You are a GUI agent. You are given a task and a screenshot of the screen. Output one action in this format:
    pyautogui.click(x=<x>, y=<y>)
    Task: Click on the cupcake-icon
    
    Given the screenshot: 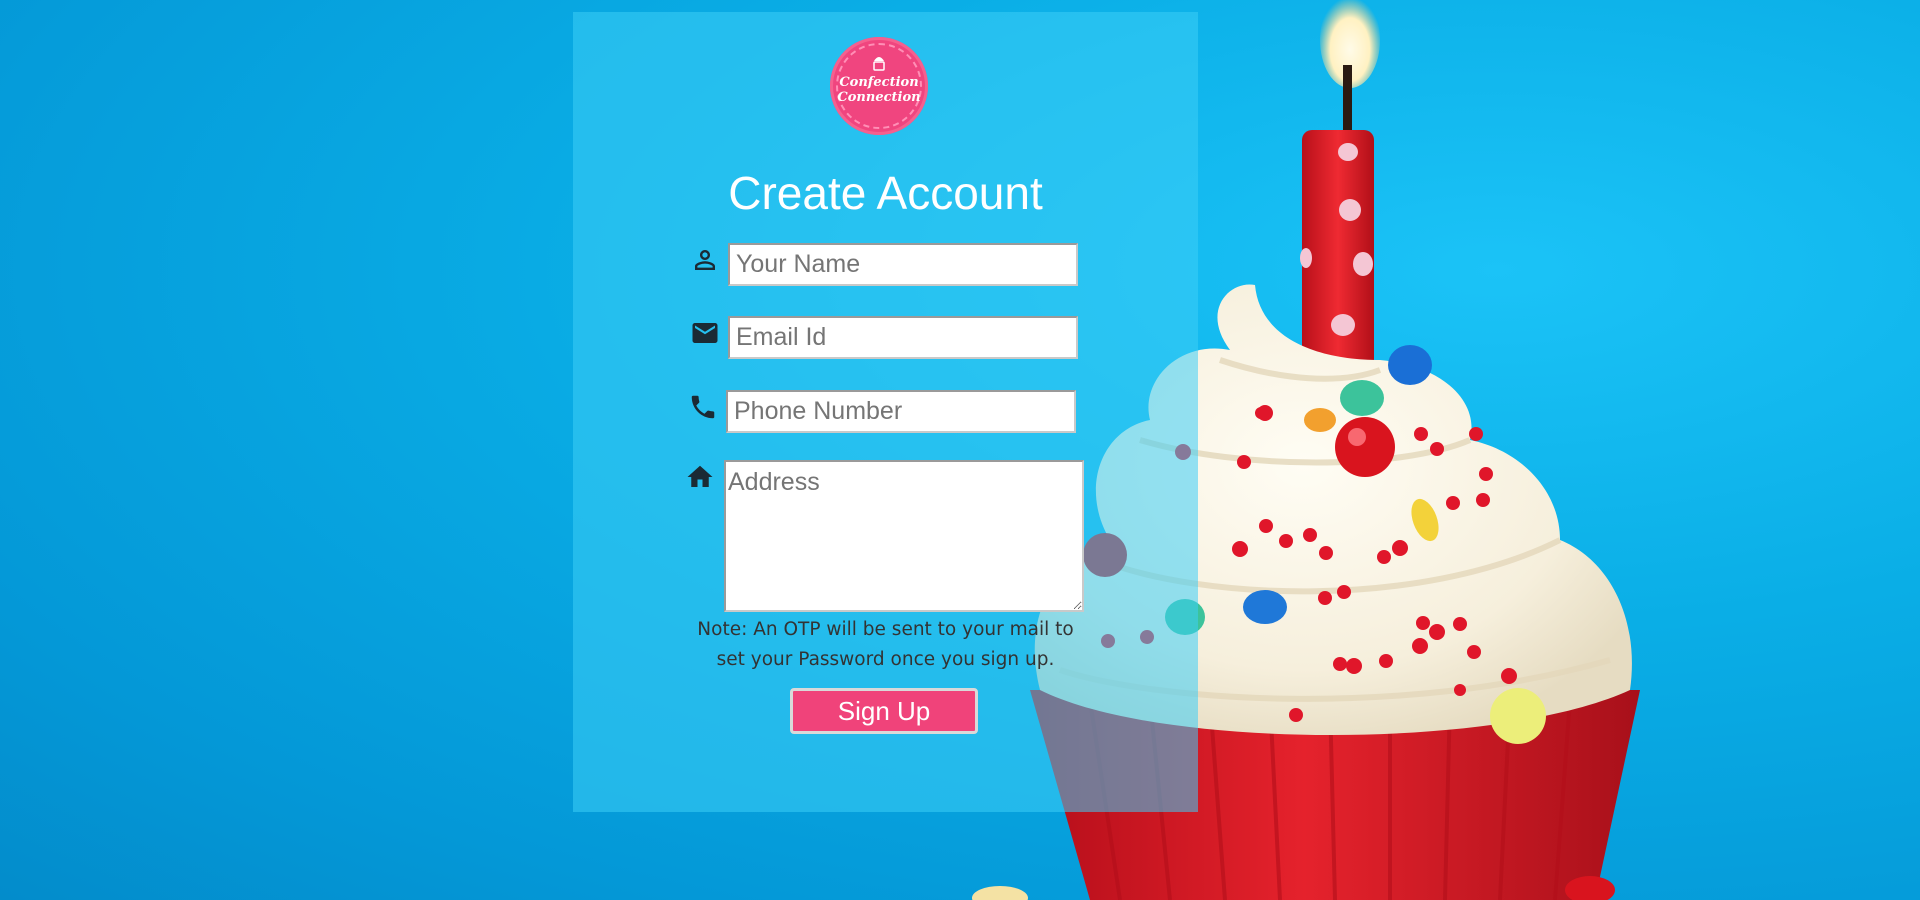 What is the action you would take?
    pyautogui.click(x=879, y=64)
    